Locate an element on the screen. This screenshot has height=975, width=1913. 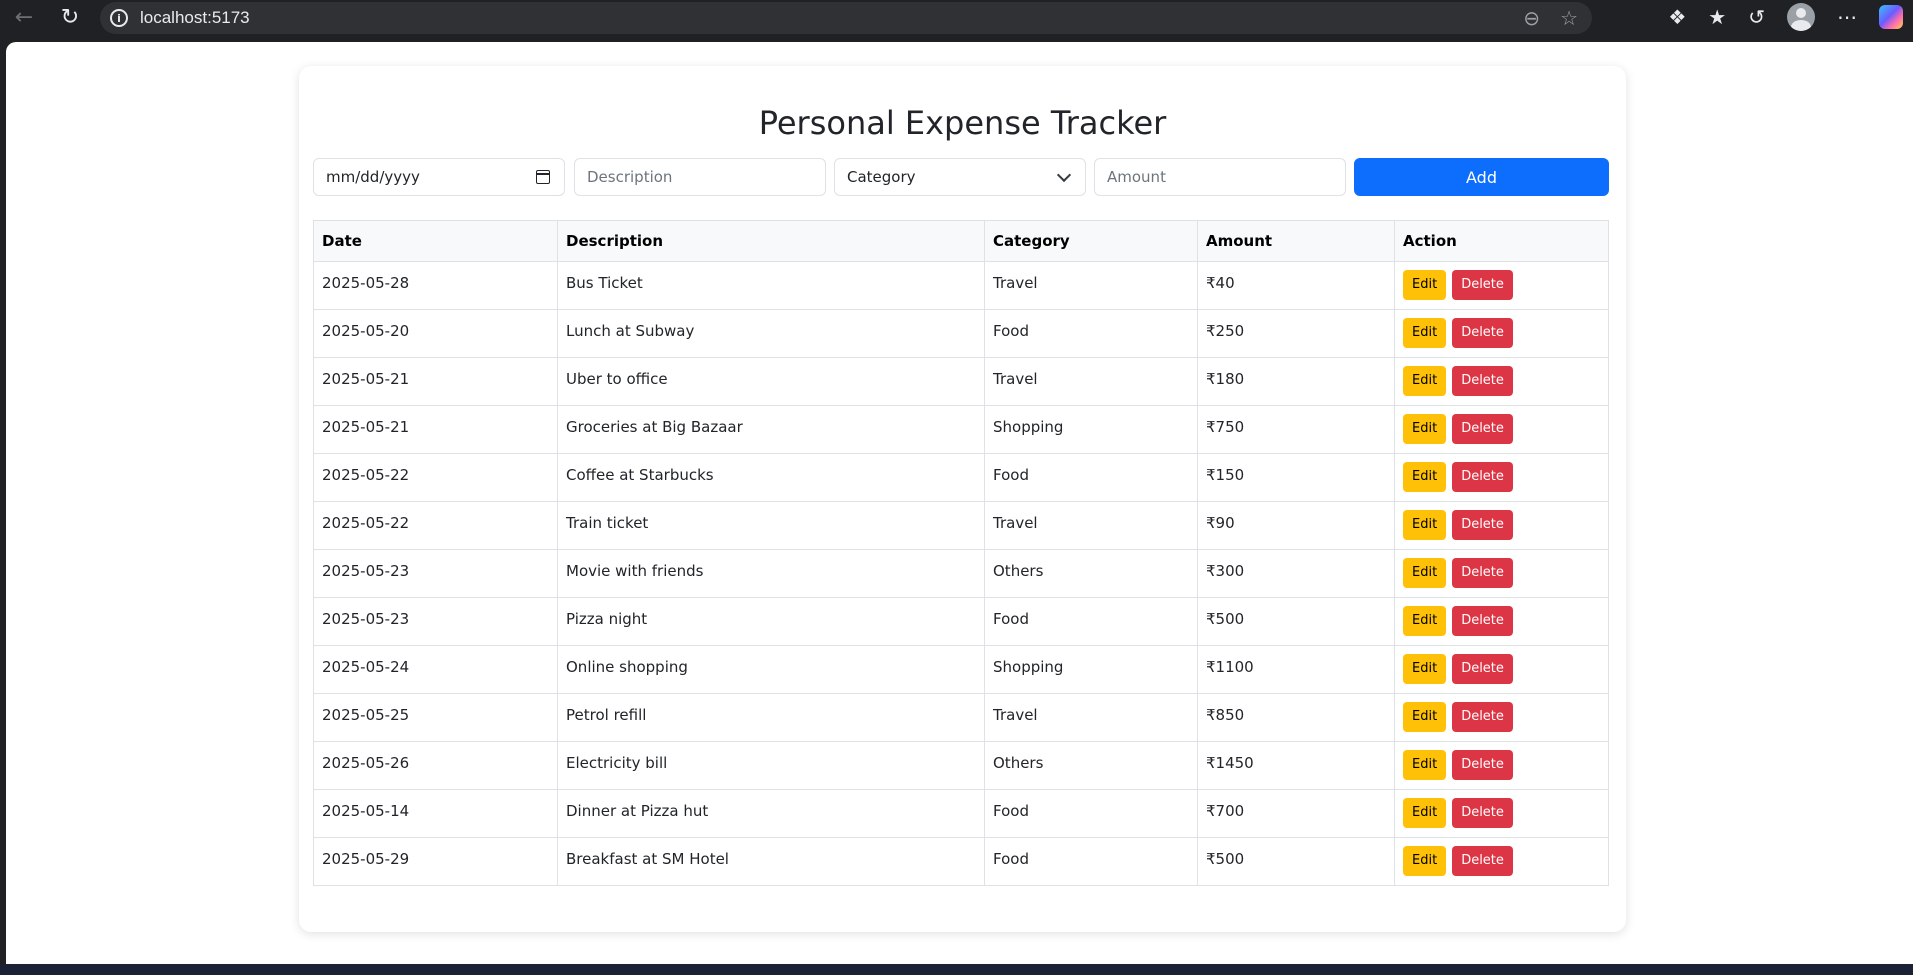
address-bar: i localhost:5173 ⊖ ☆ is located at coordinates (846, 18).